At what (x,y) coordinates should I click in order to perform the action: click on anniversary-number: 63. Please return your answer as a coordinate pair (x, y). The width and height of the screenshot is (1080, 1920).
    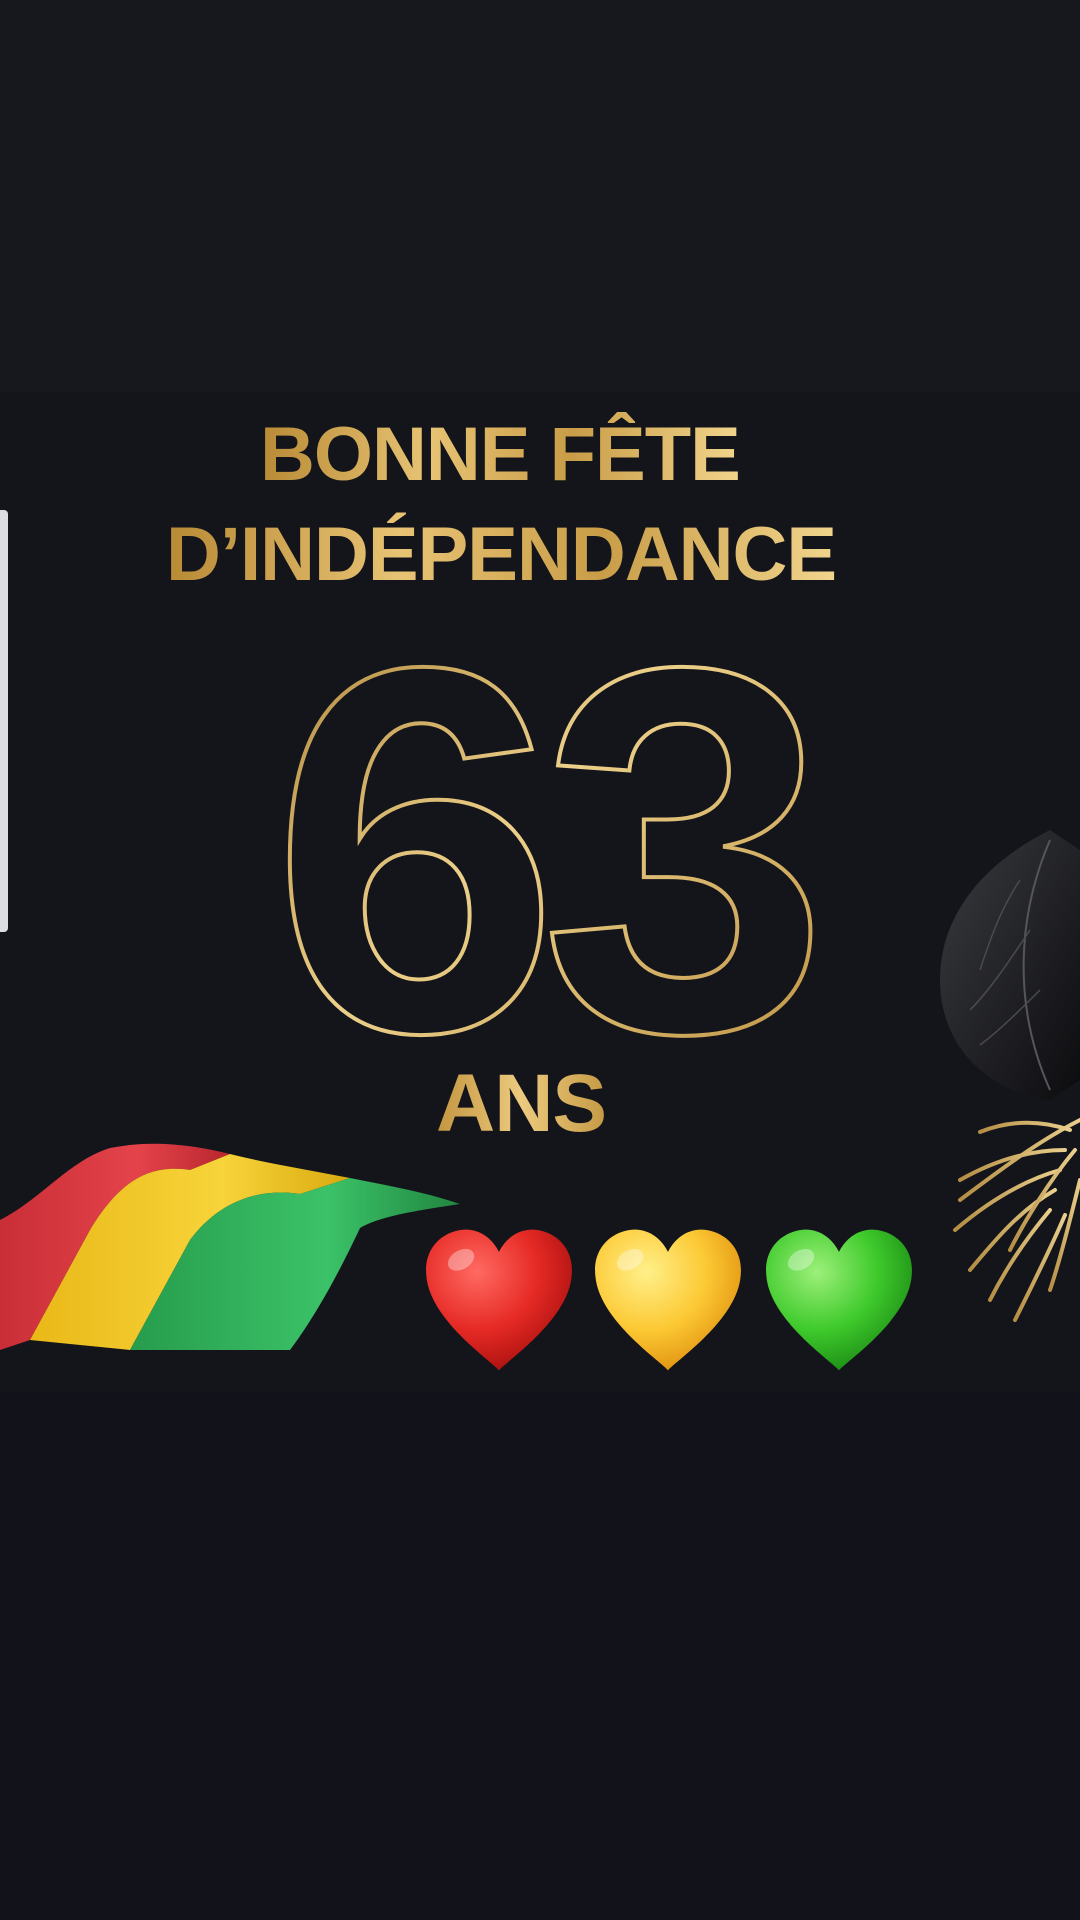
    Looking at the image, I should click on (553, 850).